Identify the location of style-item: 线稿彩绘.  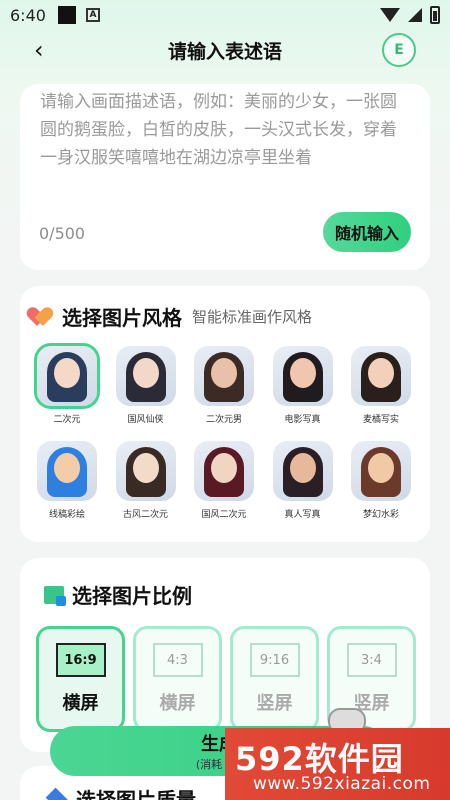
(67, 480).